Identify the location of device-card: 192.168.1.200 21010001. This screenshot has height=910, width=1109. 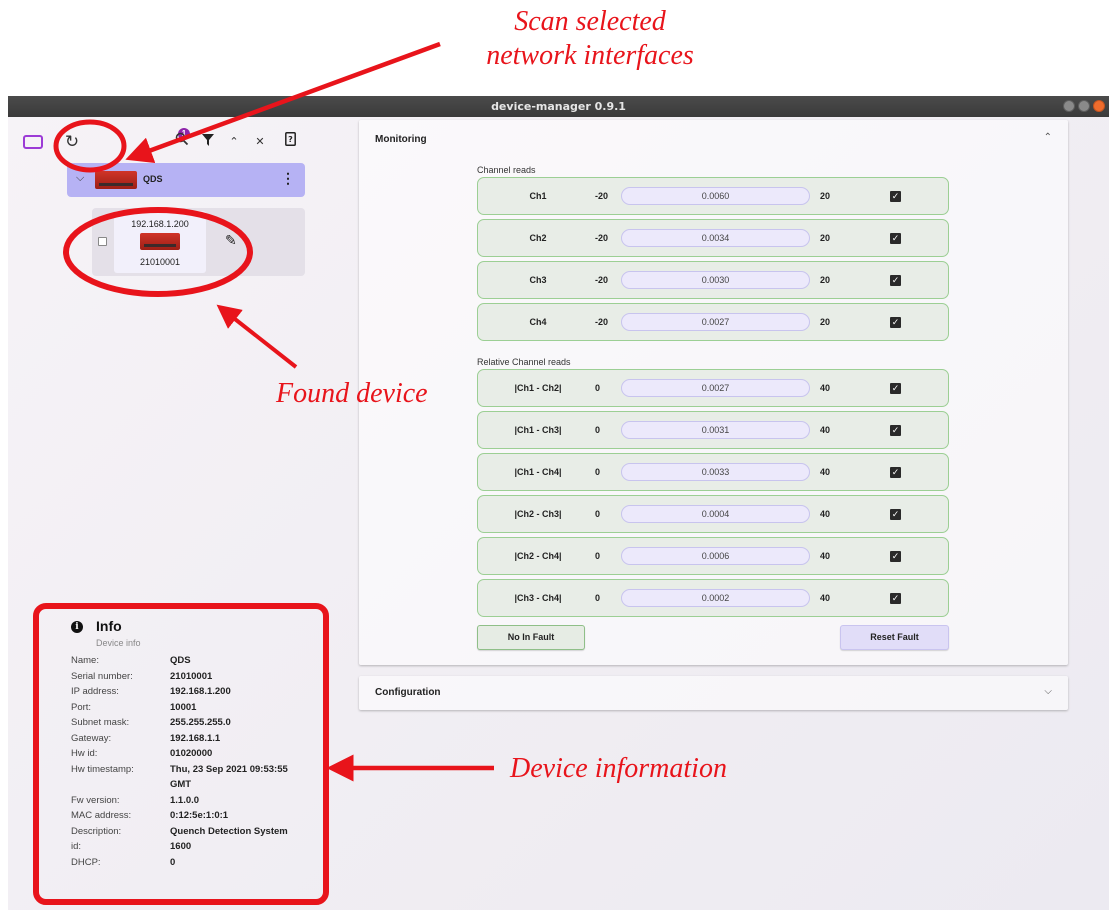
(160, 242).